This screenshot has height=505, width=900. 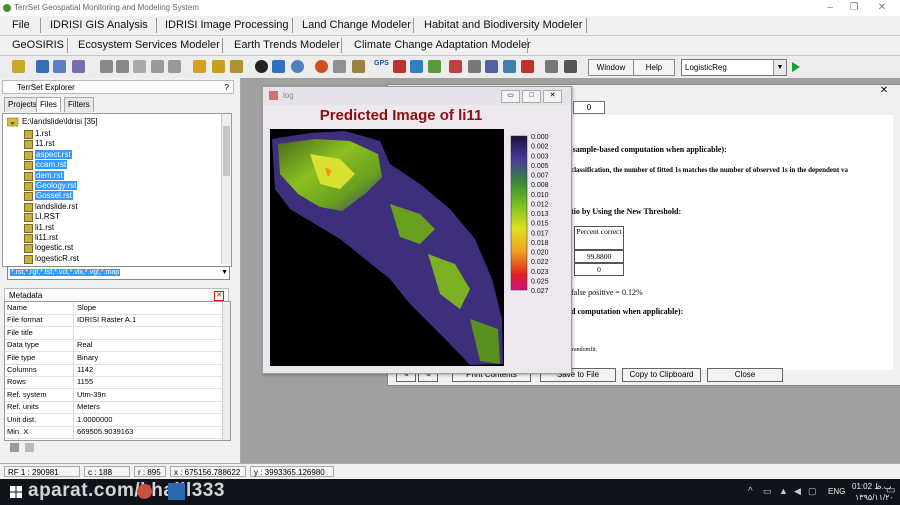 I want to click on tray-message-icon: ▢, so click(x=812, y=491).